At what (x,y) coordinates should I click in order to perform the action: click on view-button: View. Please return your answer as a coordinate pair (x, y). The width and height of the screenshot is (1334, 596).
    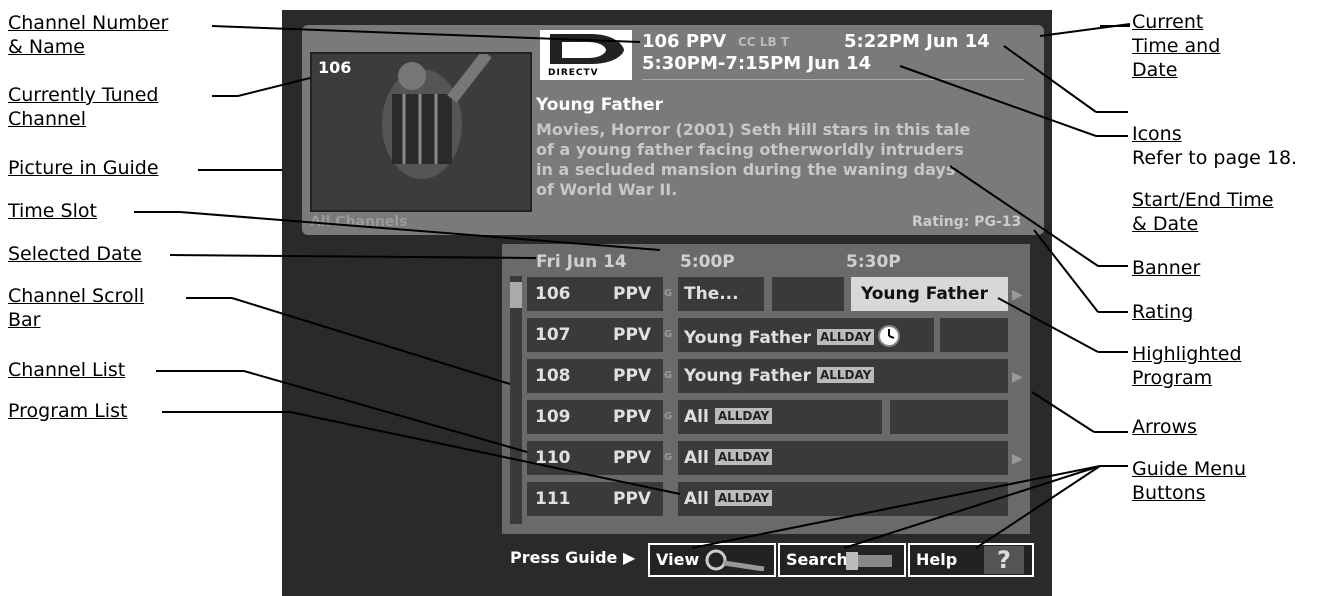
    Looking at the image, I should click on (712, 560).